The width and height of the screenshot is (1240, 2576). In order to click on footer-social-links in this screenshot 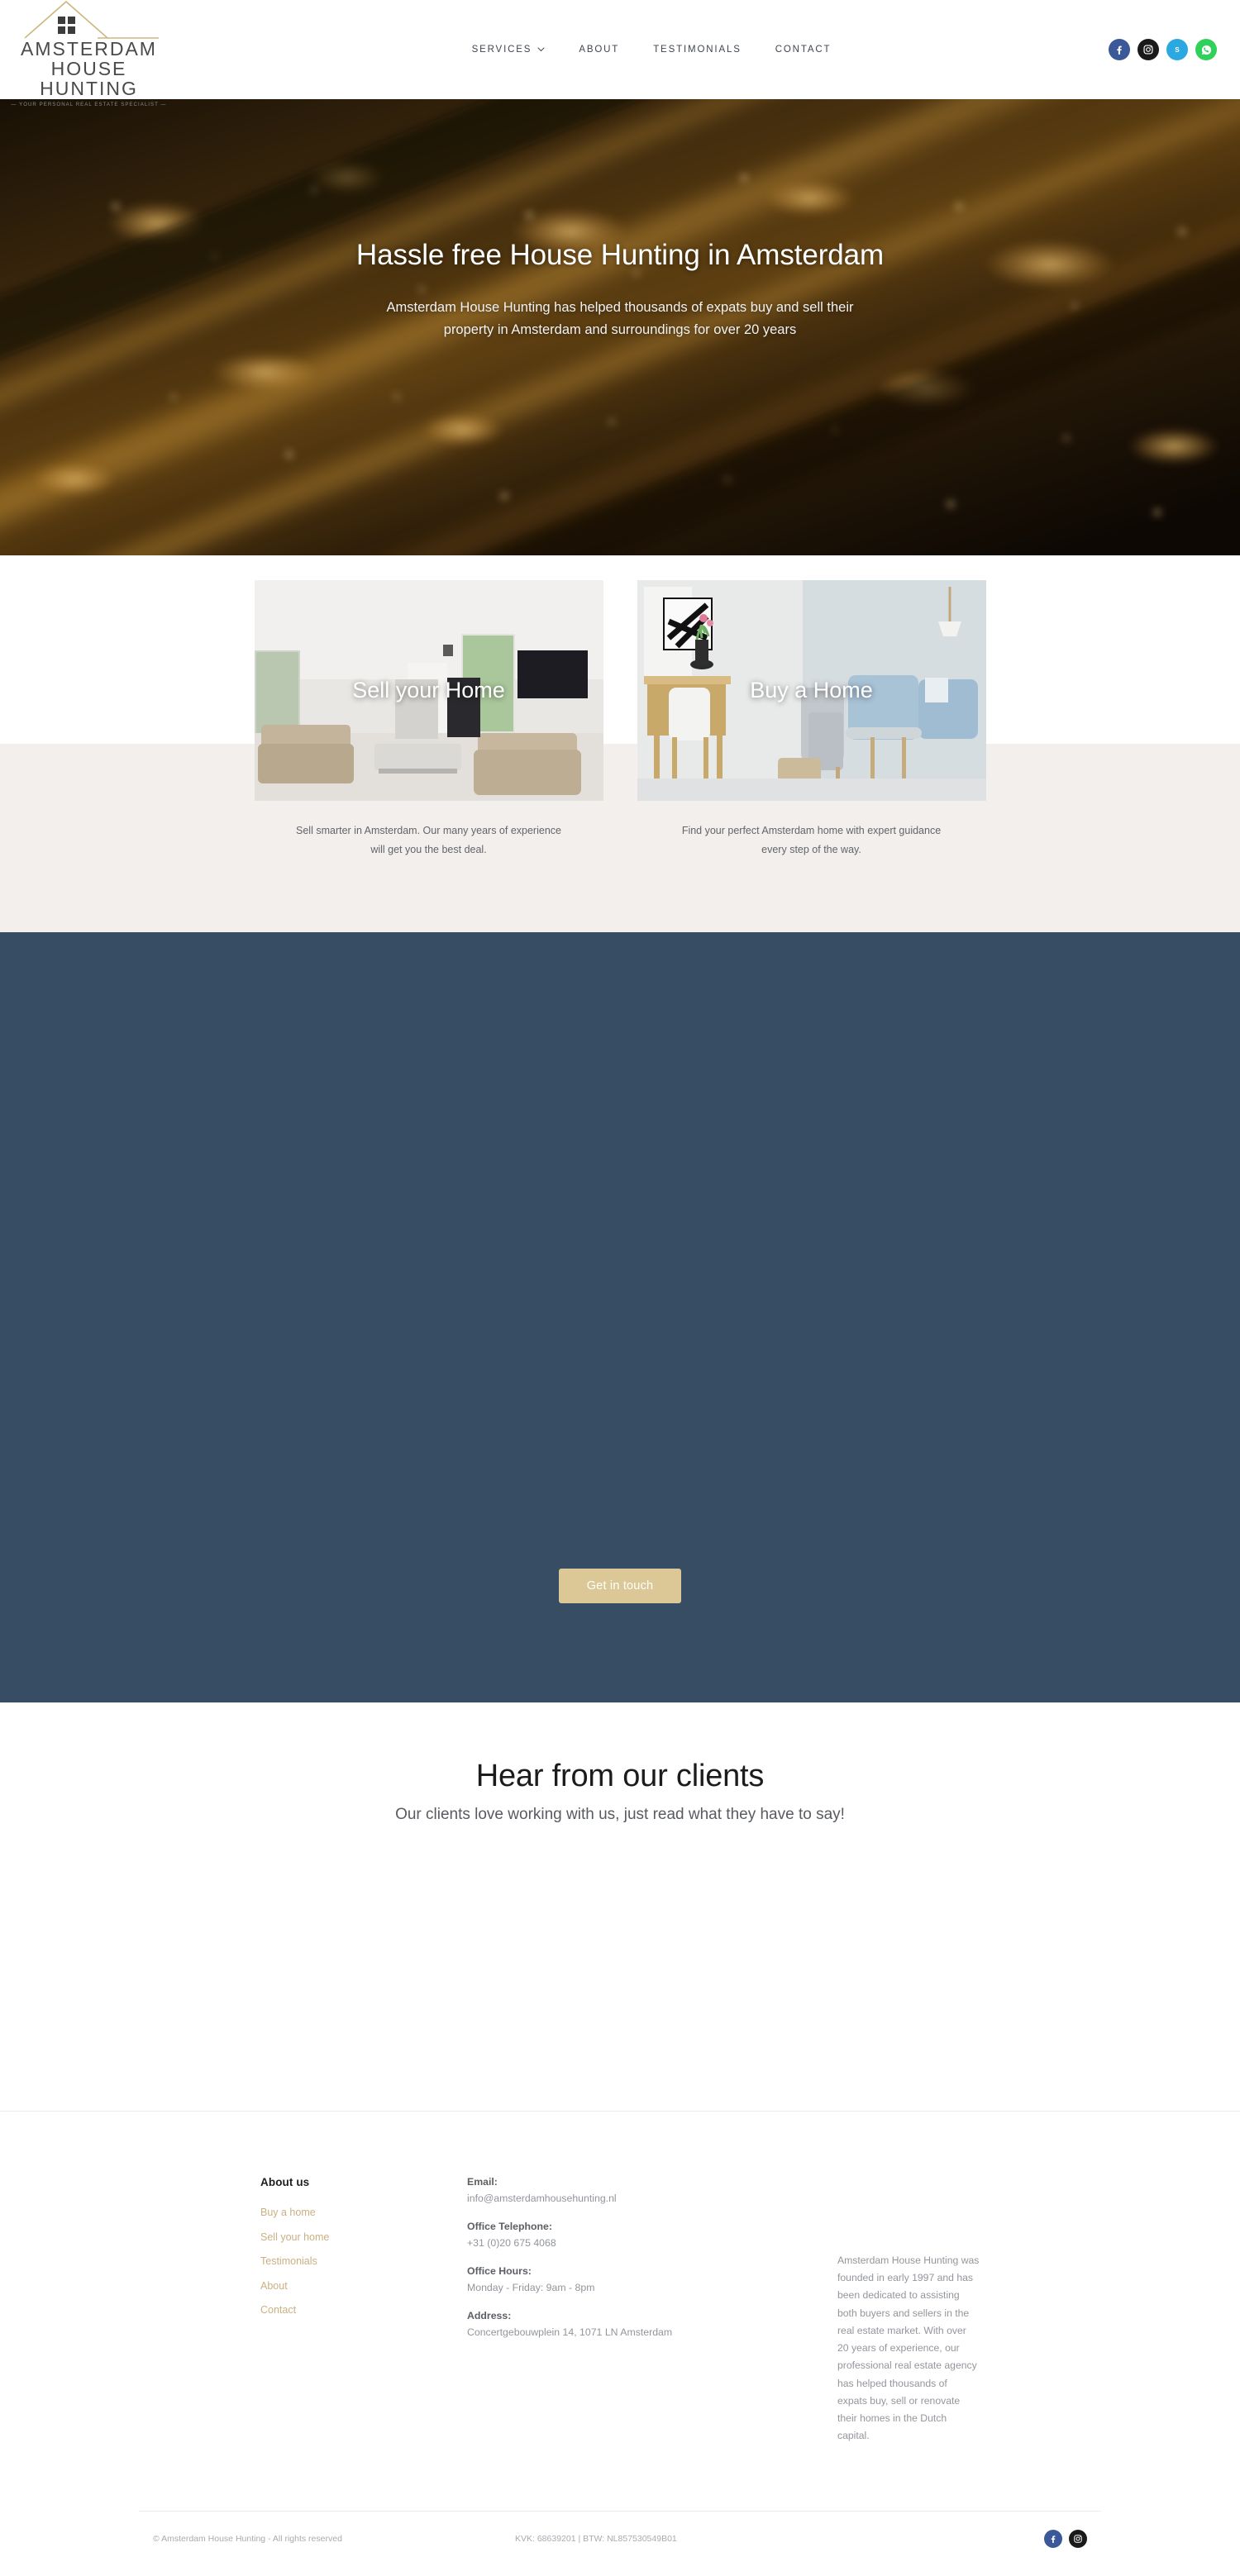, I will do `click(1065, 2540)`.